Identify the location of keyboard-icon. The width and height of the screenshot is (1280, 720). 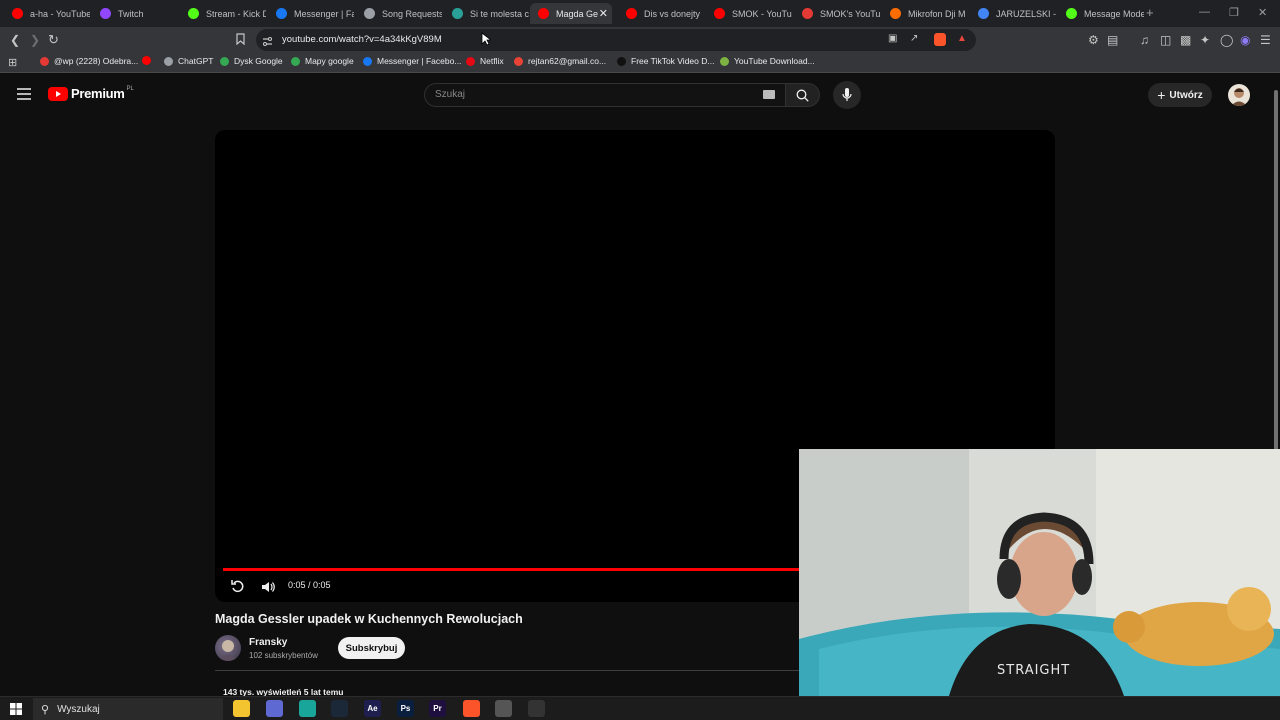
(769, 94).